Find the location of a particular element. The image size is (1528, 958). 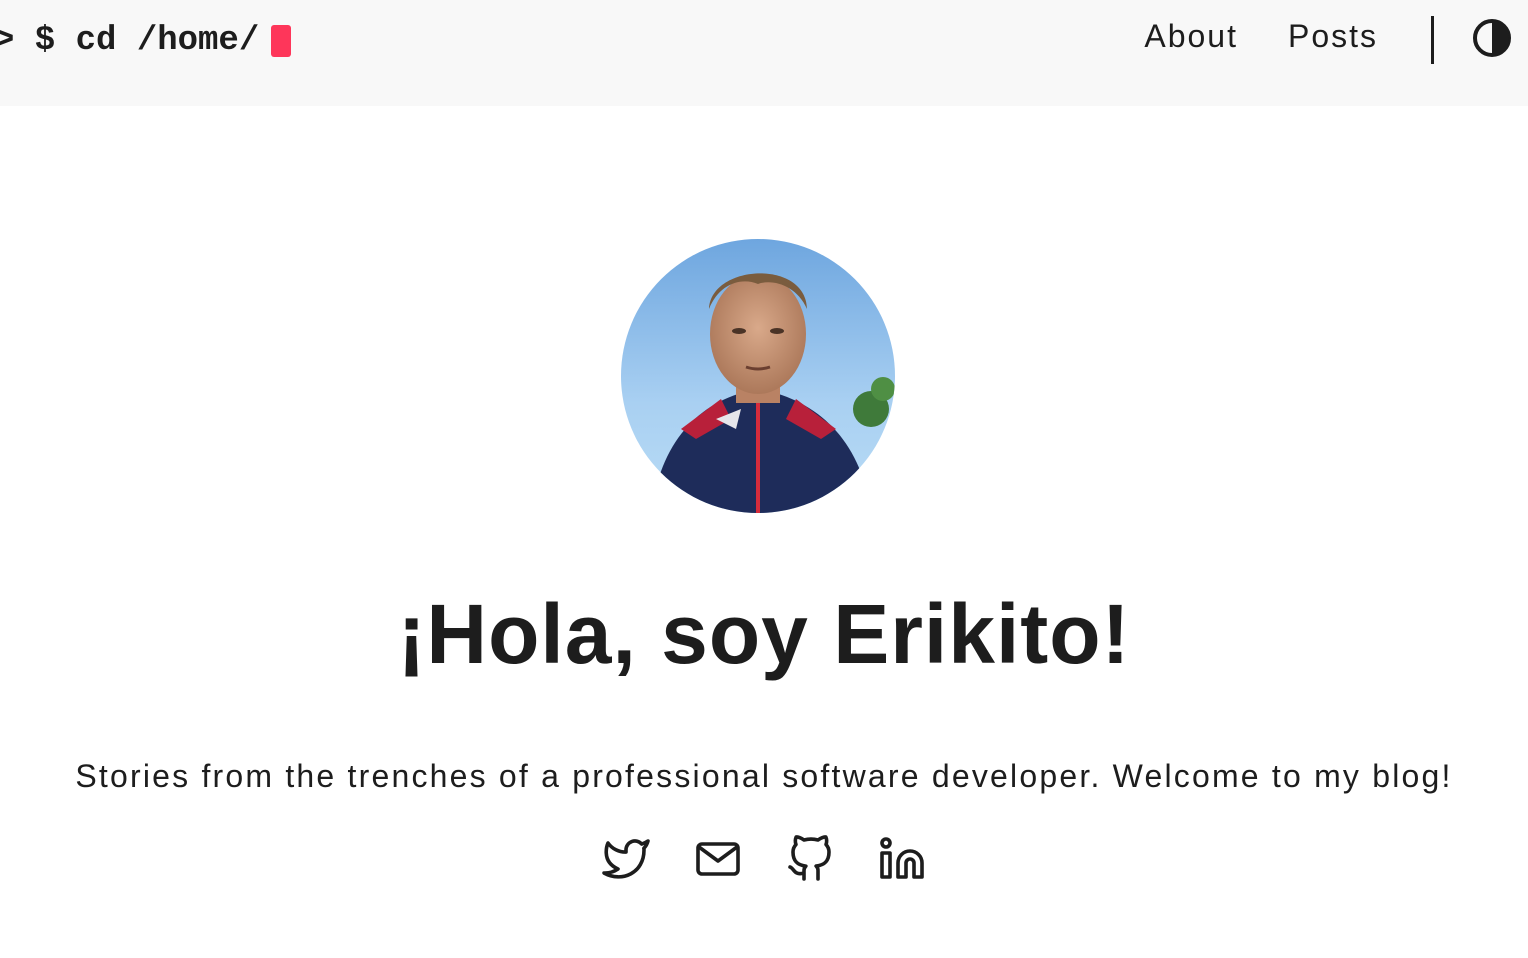

twitter-icon is located at coordinates (626, 859).